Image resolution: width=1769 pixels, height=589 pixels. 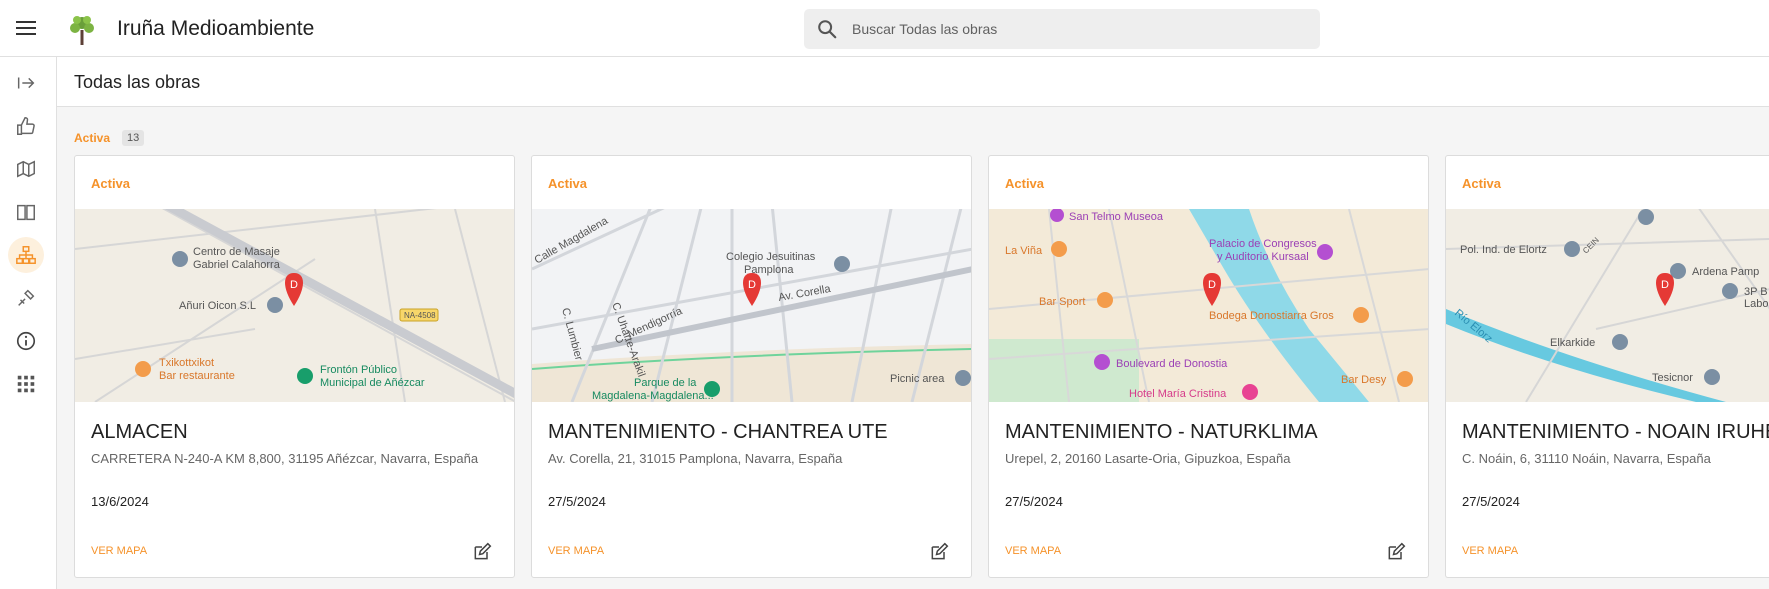 I want to click on apps-grid-icon, so click(x=26, y=384).